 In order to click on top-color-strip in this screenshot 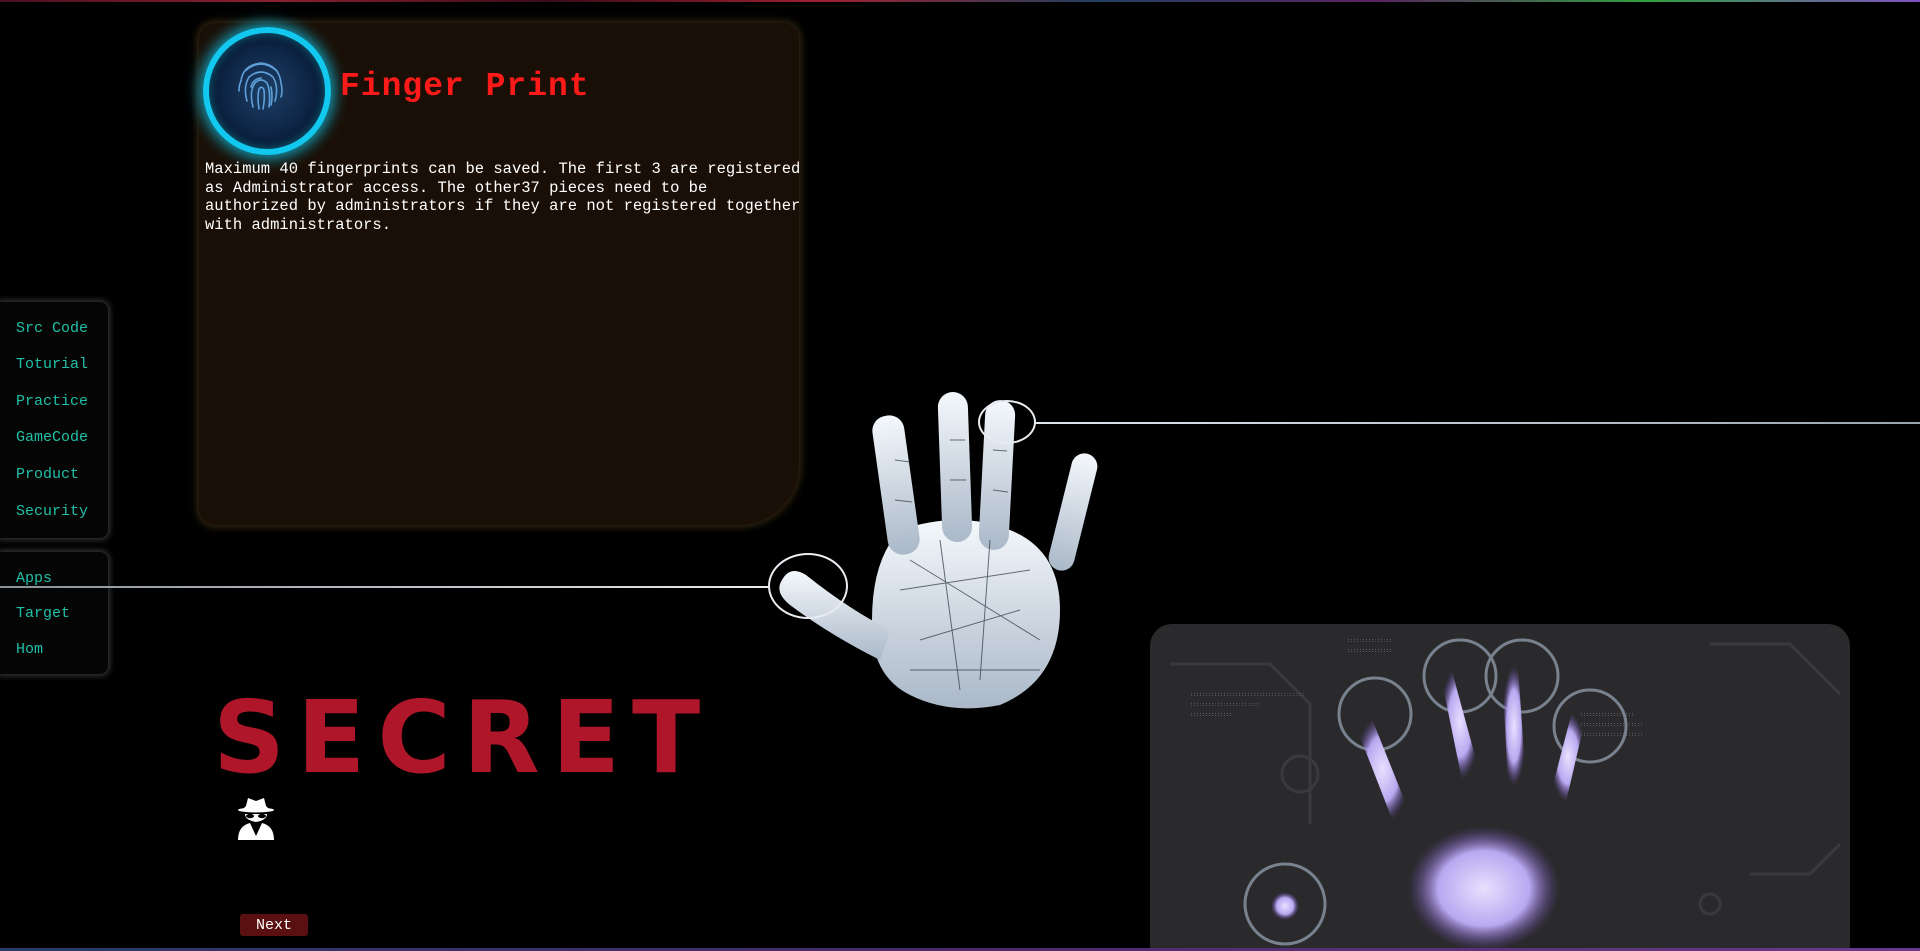, I will do `click(960, 1)`.